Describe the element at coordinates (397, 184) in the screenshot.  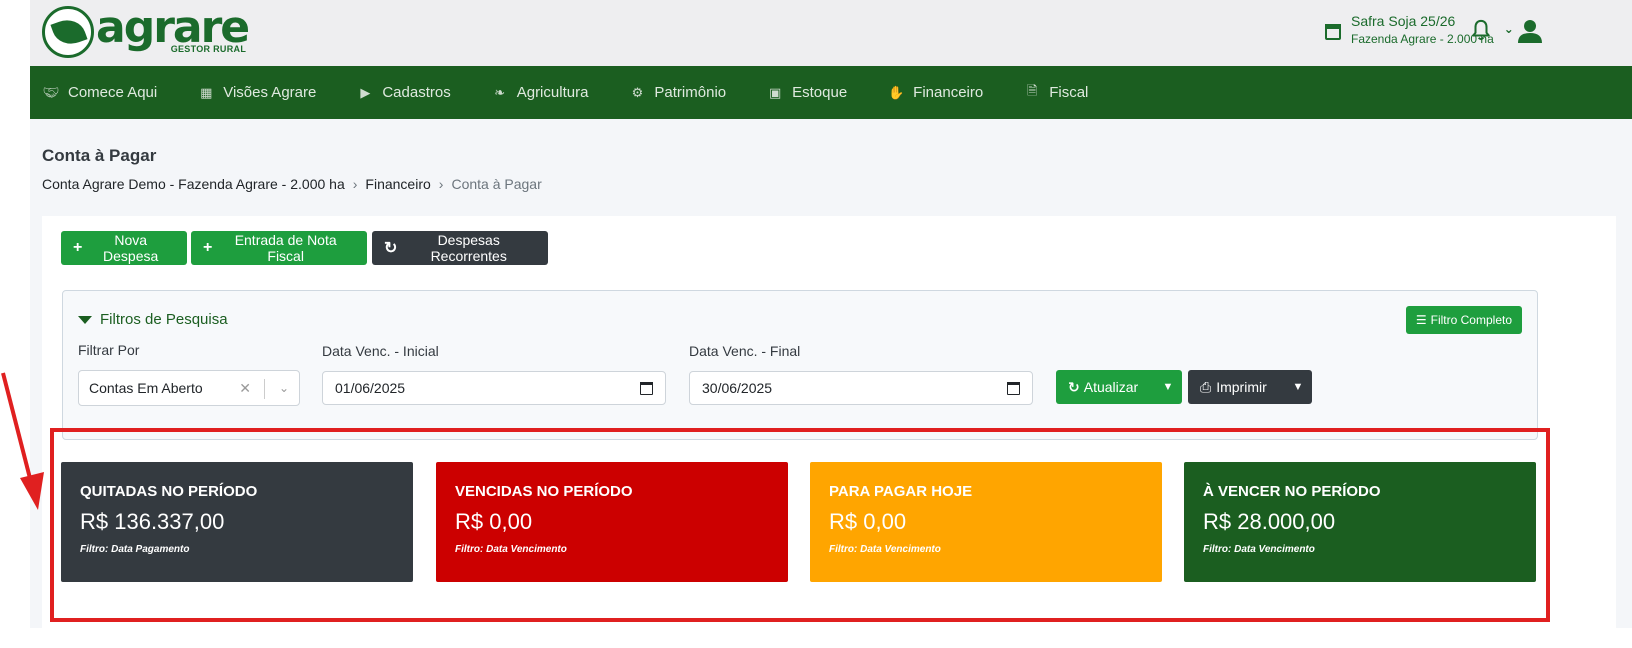
I see `breadcrumb-financeiro: Financeiro` at that location.